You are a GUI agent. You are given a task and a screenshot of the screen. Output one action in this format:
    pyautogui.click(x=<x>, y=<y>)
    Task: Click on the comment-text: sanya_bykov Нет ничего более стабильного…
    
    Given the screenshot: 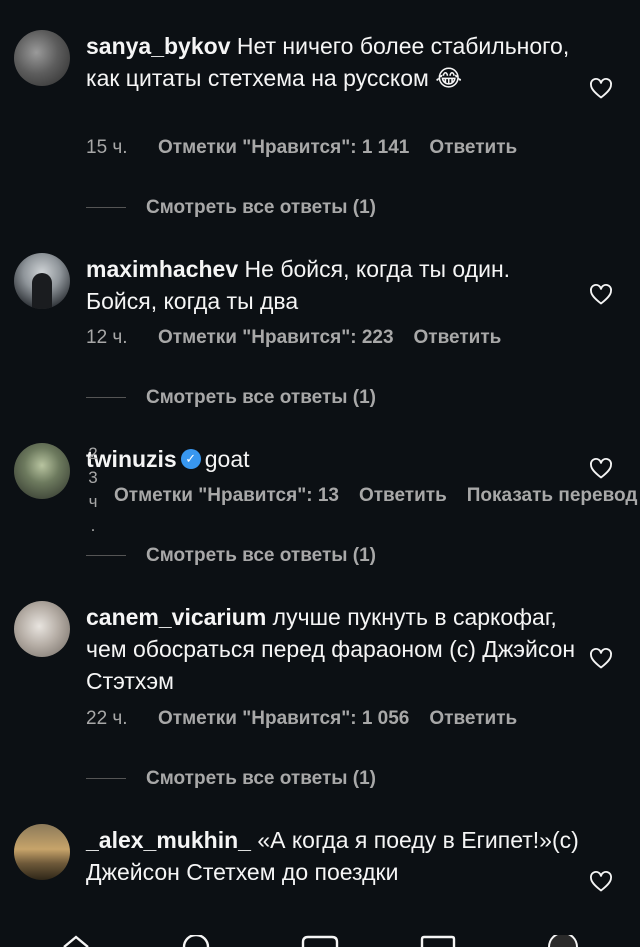 What is the action you would take?
    pyautogui.click(x=336, y=62)
    